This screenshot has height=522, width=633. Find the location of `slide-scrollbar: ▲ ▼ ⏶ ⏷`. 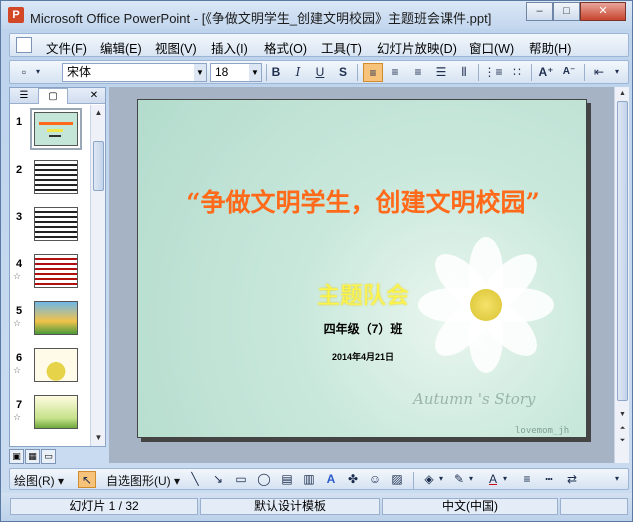

slide-scrollbar: ▲ ▼ ⏶ ⏷ is located at coordinates (621, 275).